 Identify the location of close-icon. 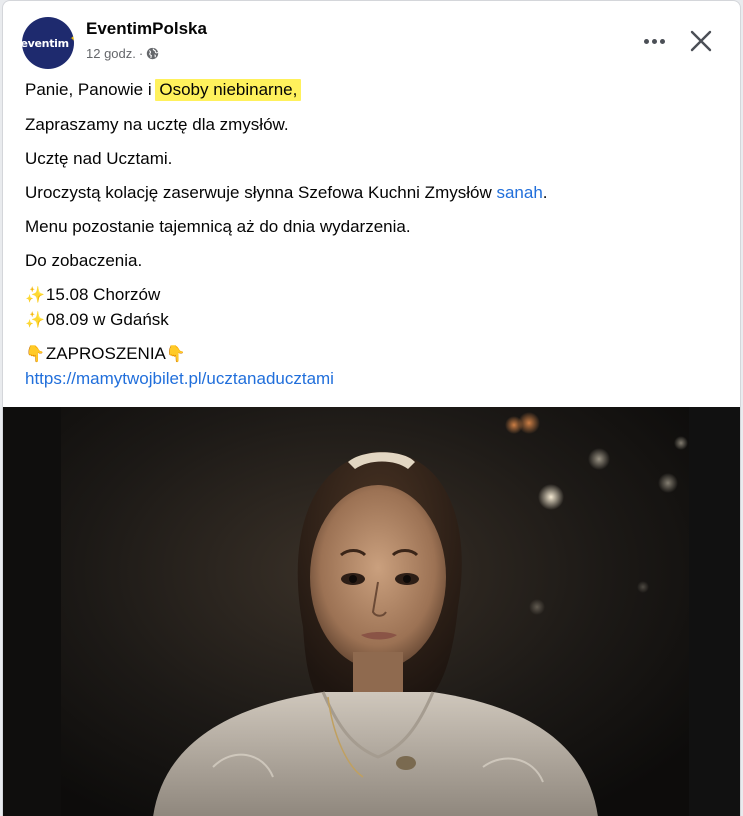
(701, 41).